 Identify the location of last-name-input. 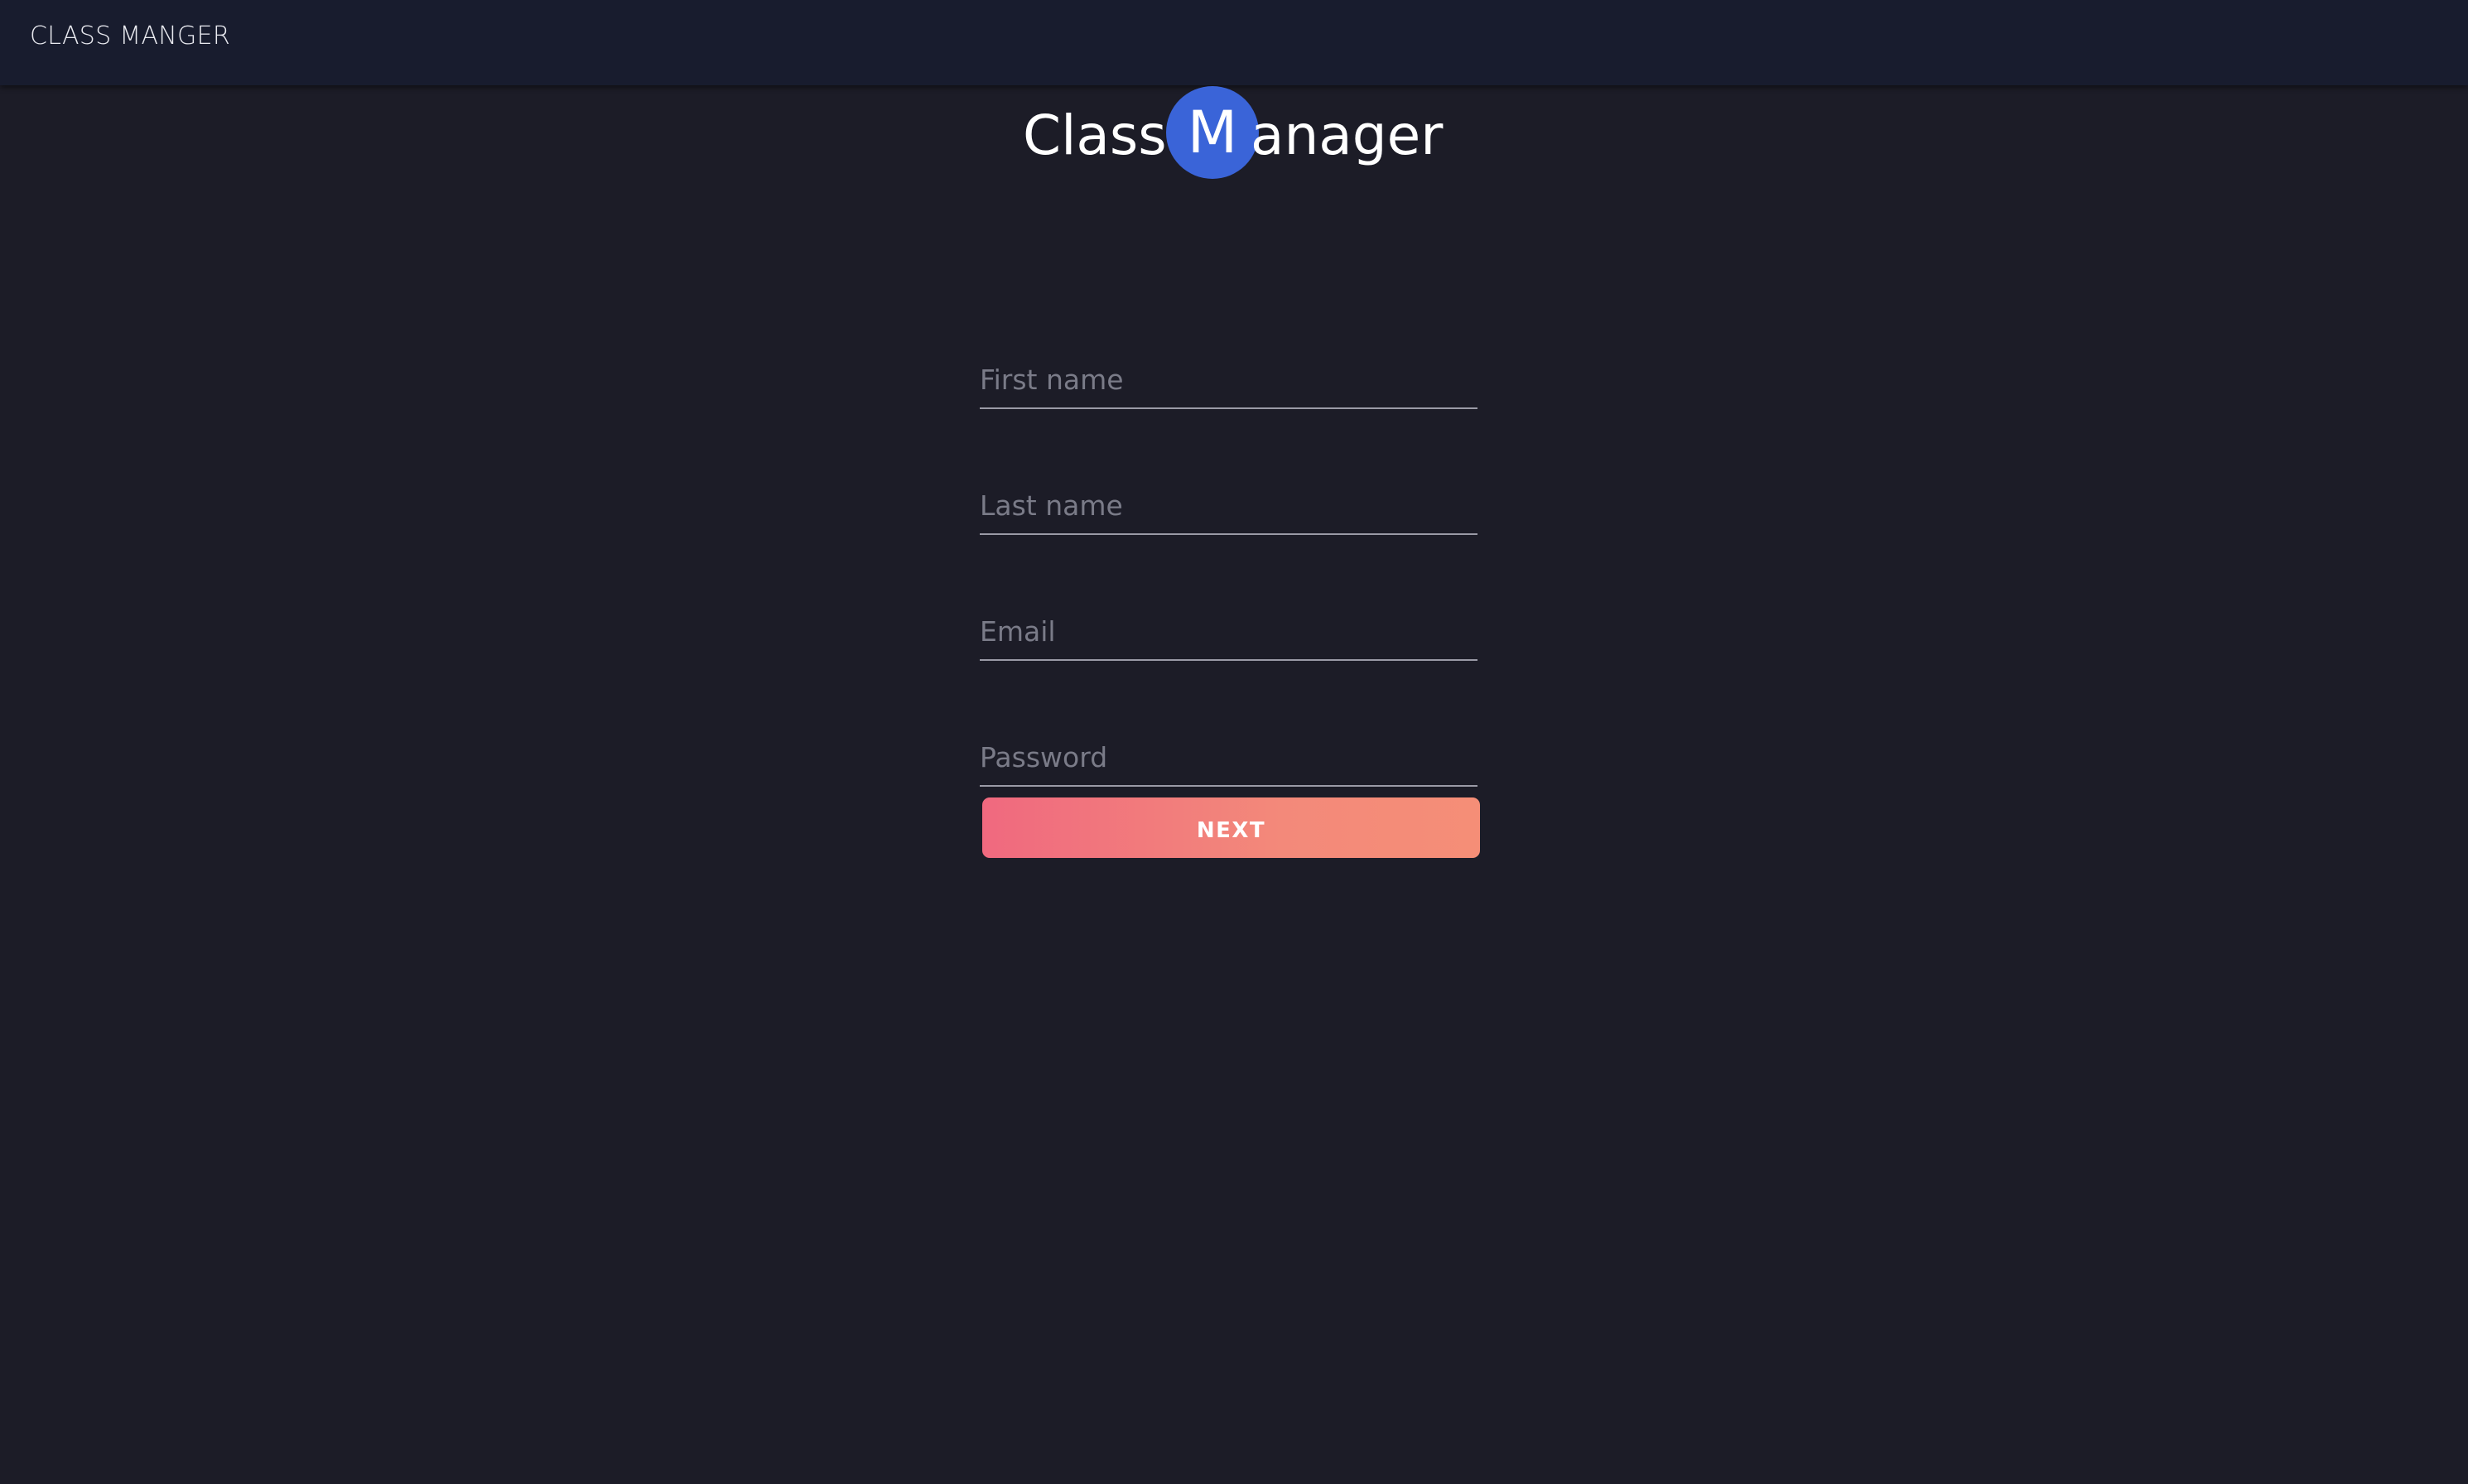
(1228, 505).